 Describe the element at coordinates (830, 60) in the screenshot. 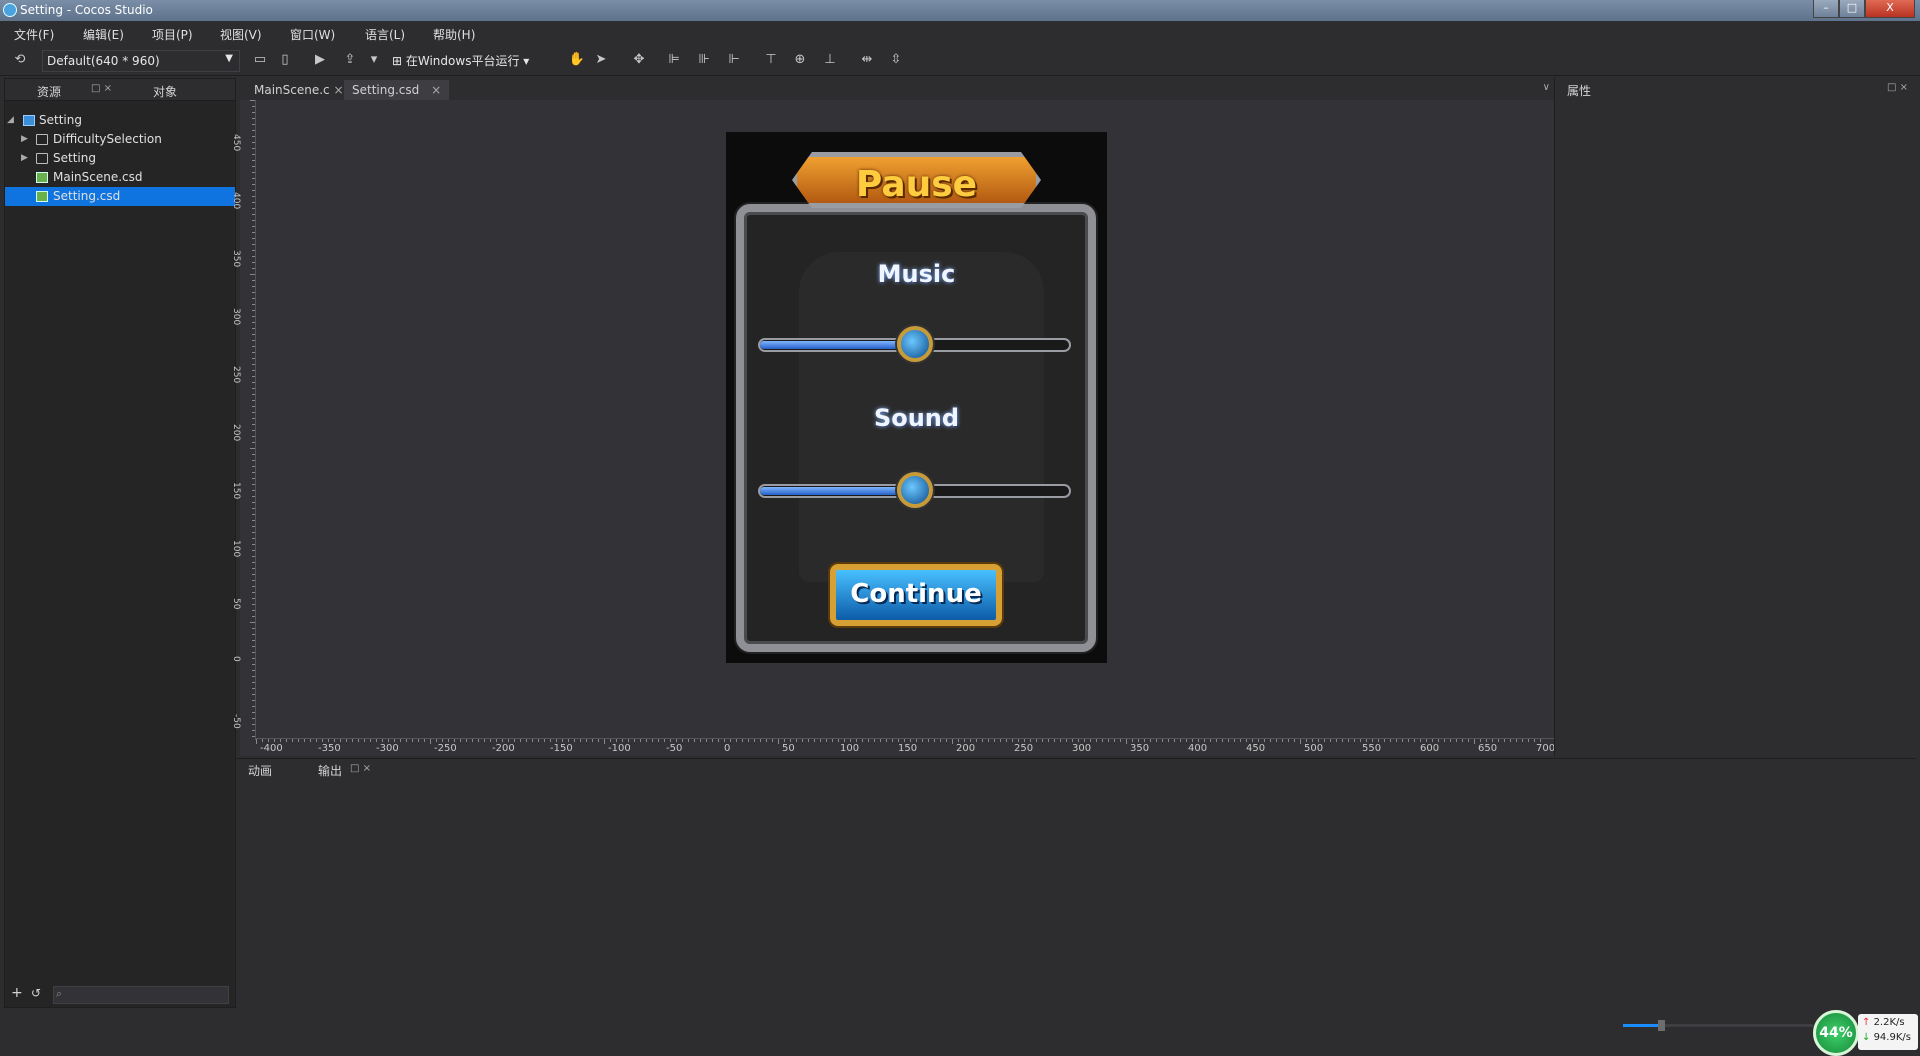

I see `align-bottom-icon: ⊥` at that location.